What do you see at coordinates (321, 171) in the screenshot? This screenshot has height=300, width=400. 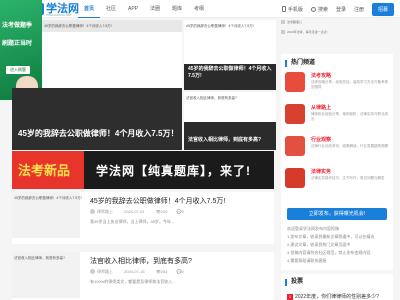 I see `channel-name: 法律实务` at bounding box center [321, 171].